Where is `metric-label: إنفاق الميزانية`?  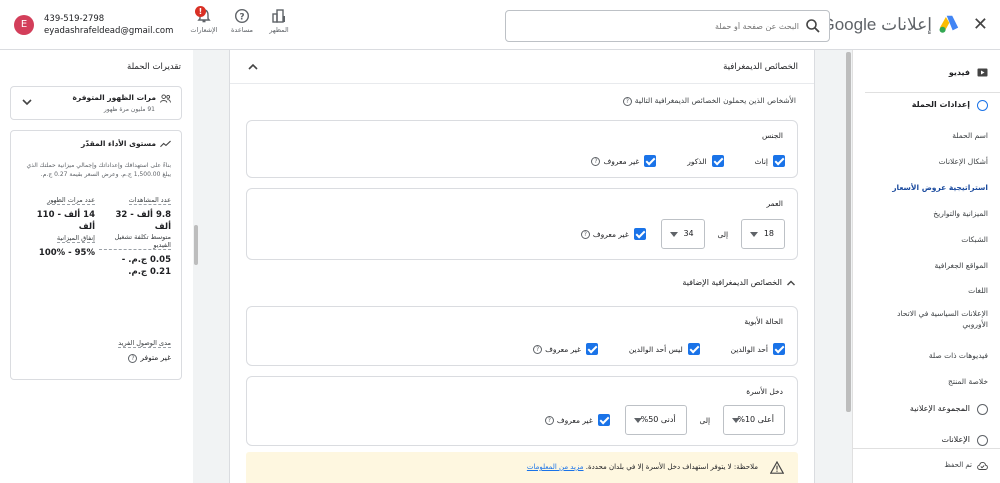
metric-label: إنفاق الميزانية is located at coordinates (75, 238).